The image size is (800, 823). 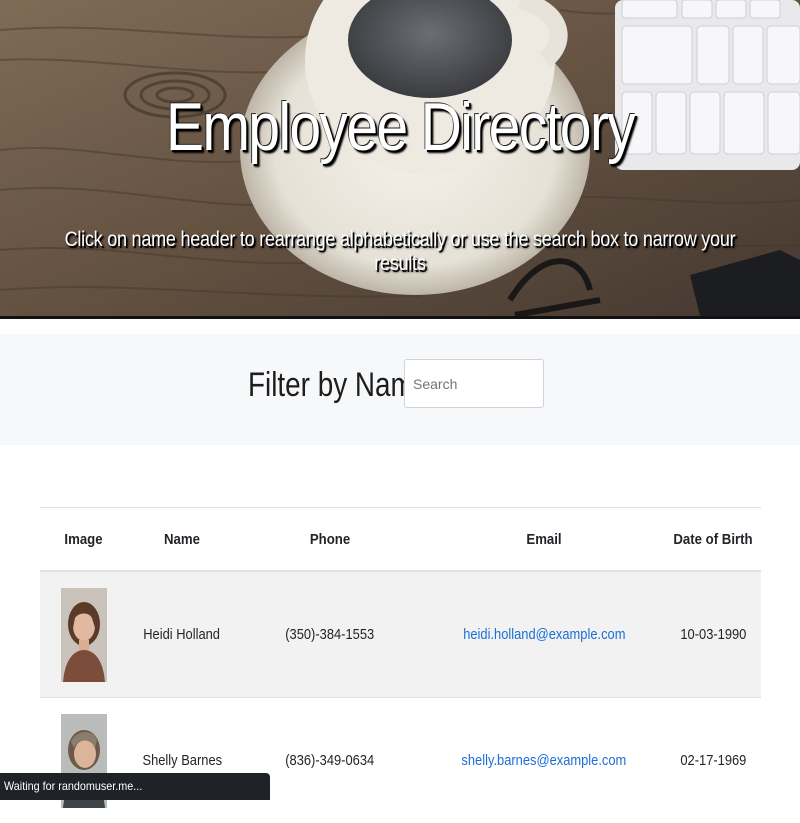 What do you see at coordinates (330, 760) in the screenshot?
I see `employee-phone: (836)-349-0634` at bounding box center [330, 760].